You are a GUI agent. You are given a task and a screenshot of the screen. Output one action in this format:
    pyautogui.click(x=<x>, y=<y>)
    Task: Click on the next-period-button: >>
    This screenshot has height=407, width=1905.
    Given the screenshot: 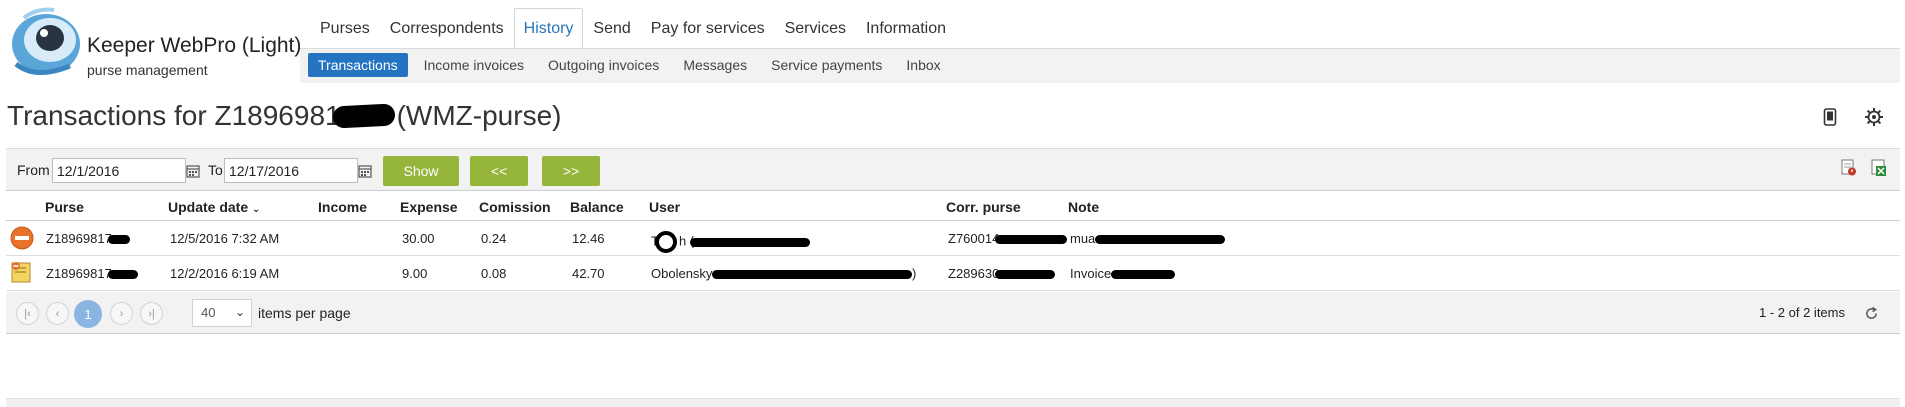 What is the action you would take?
    pyautogui.click(x=571, y=171)
    